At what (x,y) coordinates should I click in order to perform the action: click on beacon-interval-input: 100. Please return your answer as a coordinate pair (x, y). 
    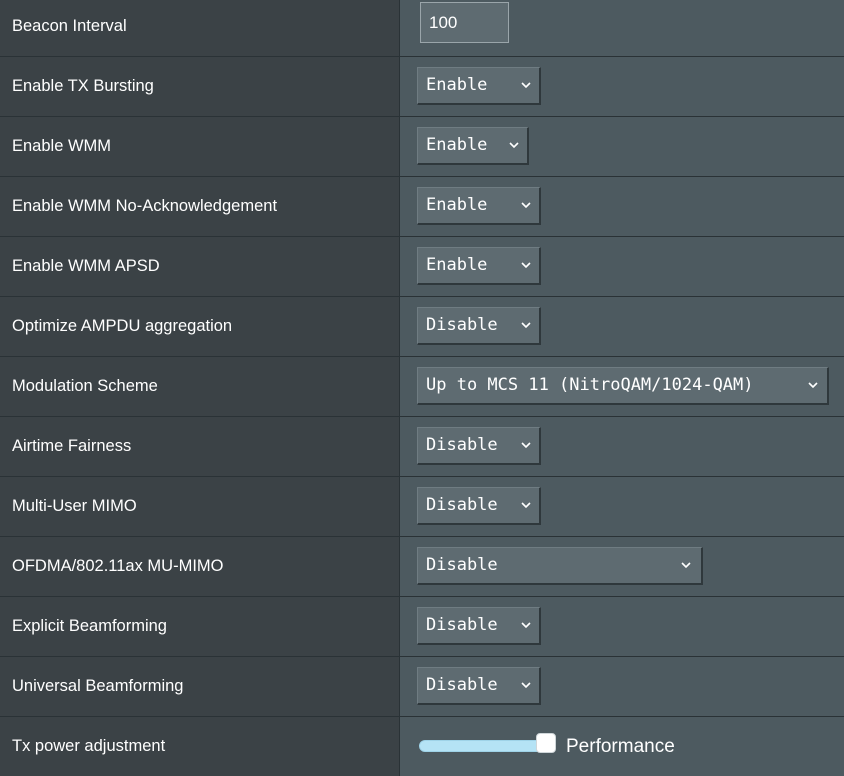
    Looking at the image, I should click on (464, 22).